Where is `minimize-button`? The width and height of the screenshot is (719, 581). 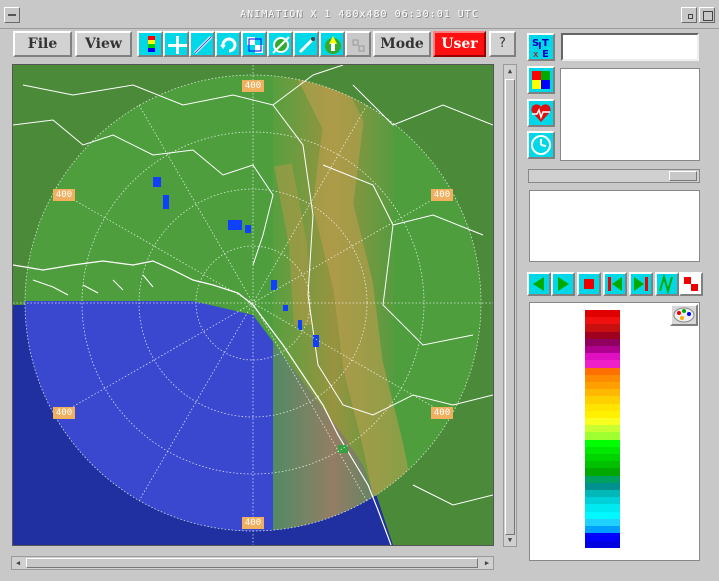 minimize-button is located at coordinates (689, 15).